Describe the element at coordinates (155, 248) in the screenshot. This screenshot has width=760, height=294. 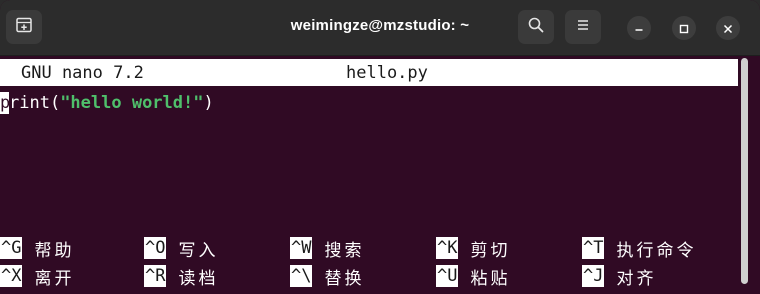
I see `shortcut-key: ^O` at that location.